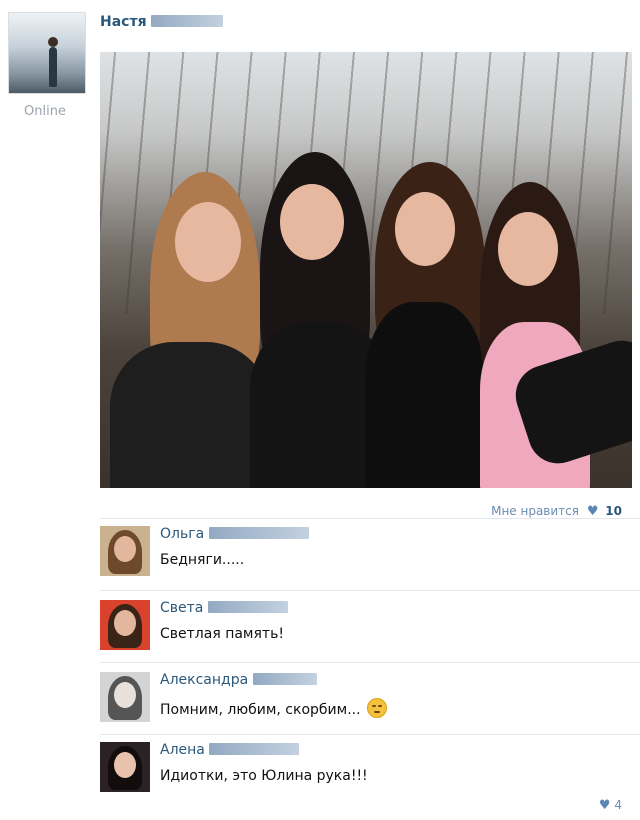  What do you see at coordinates (47, 53) in the screenshot?
I see `profile-avatar` at bounding box center [47, 53].